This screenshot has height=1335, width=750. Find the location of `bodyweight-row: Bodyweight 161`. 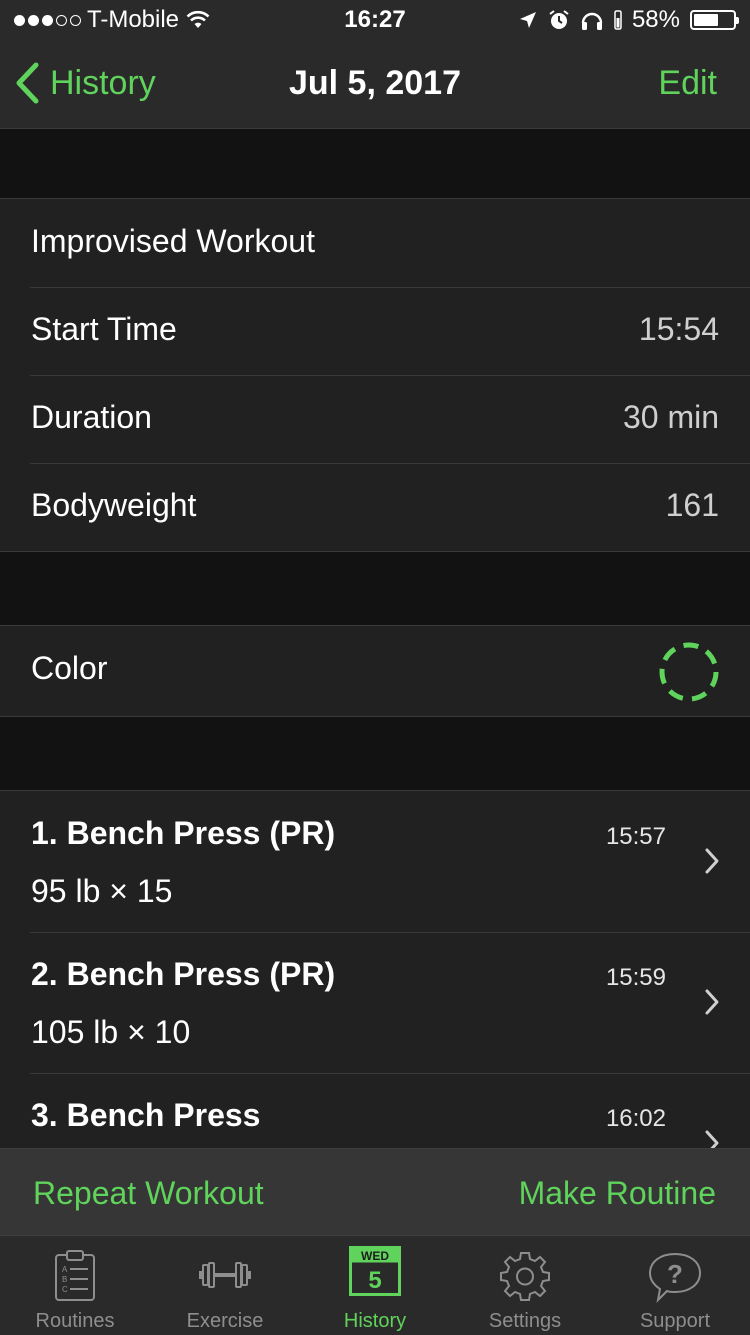

bodyweight-row: Bodyweight 161 is located at coordinates (375, 507).